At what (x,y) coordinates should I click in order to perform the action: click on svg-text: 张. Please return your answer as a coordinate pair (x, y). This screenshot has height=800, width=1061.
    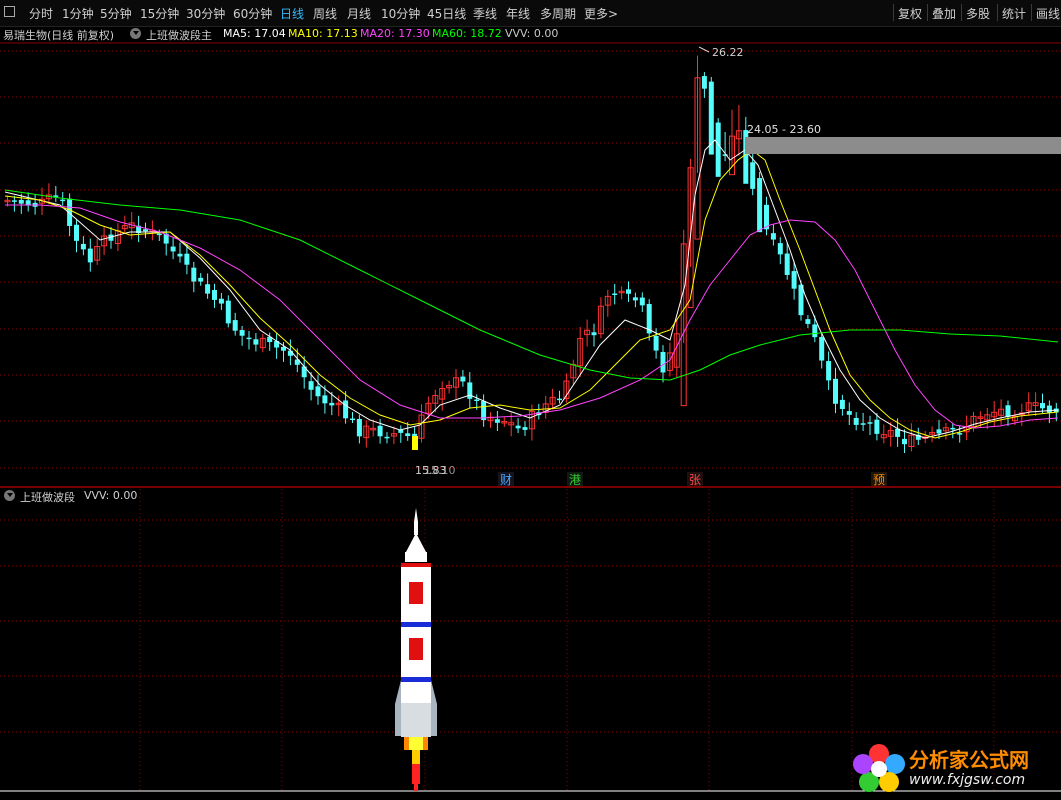
    Looking at the image, I should click on (695, 480).